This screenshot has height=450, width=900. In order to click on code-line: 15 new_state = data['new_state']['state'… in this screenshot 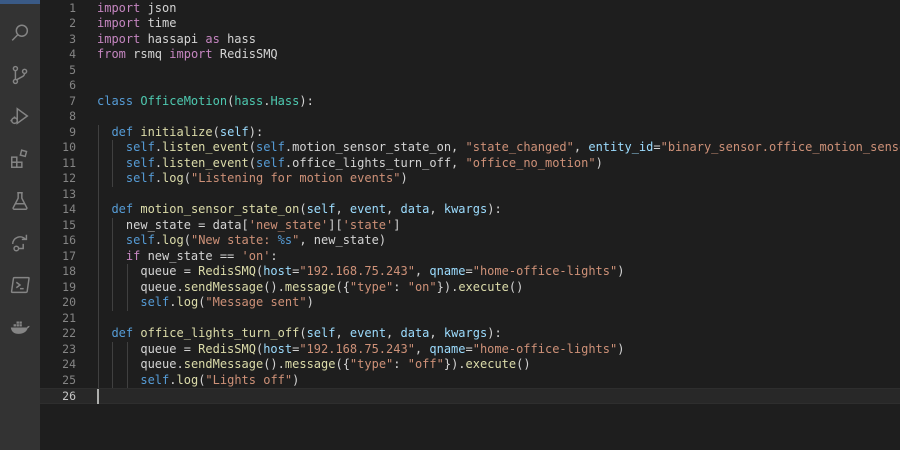, I will do `click(470, 225)`.